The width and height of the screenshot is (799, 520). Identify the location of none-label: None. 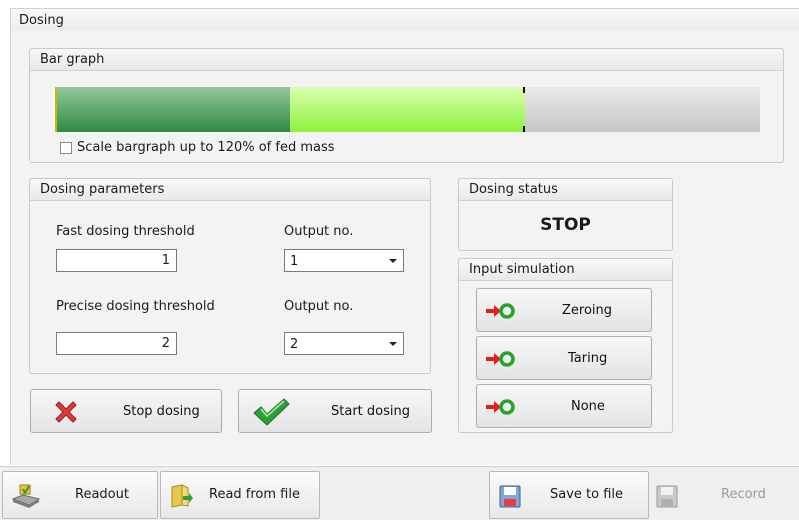
(588, 406).